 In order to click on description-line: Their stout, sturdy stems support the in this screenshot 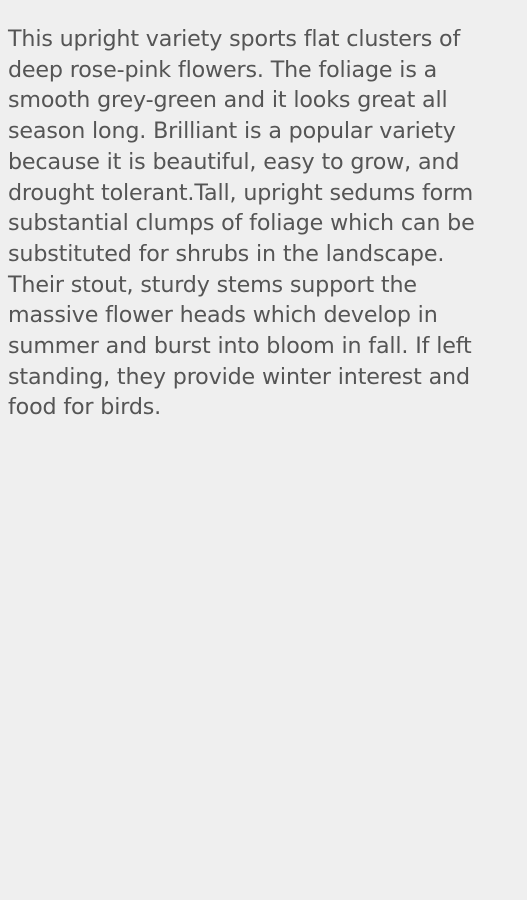, I will do `click(212, 284)`.